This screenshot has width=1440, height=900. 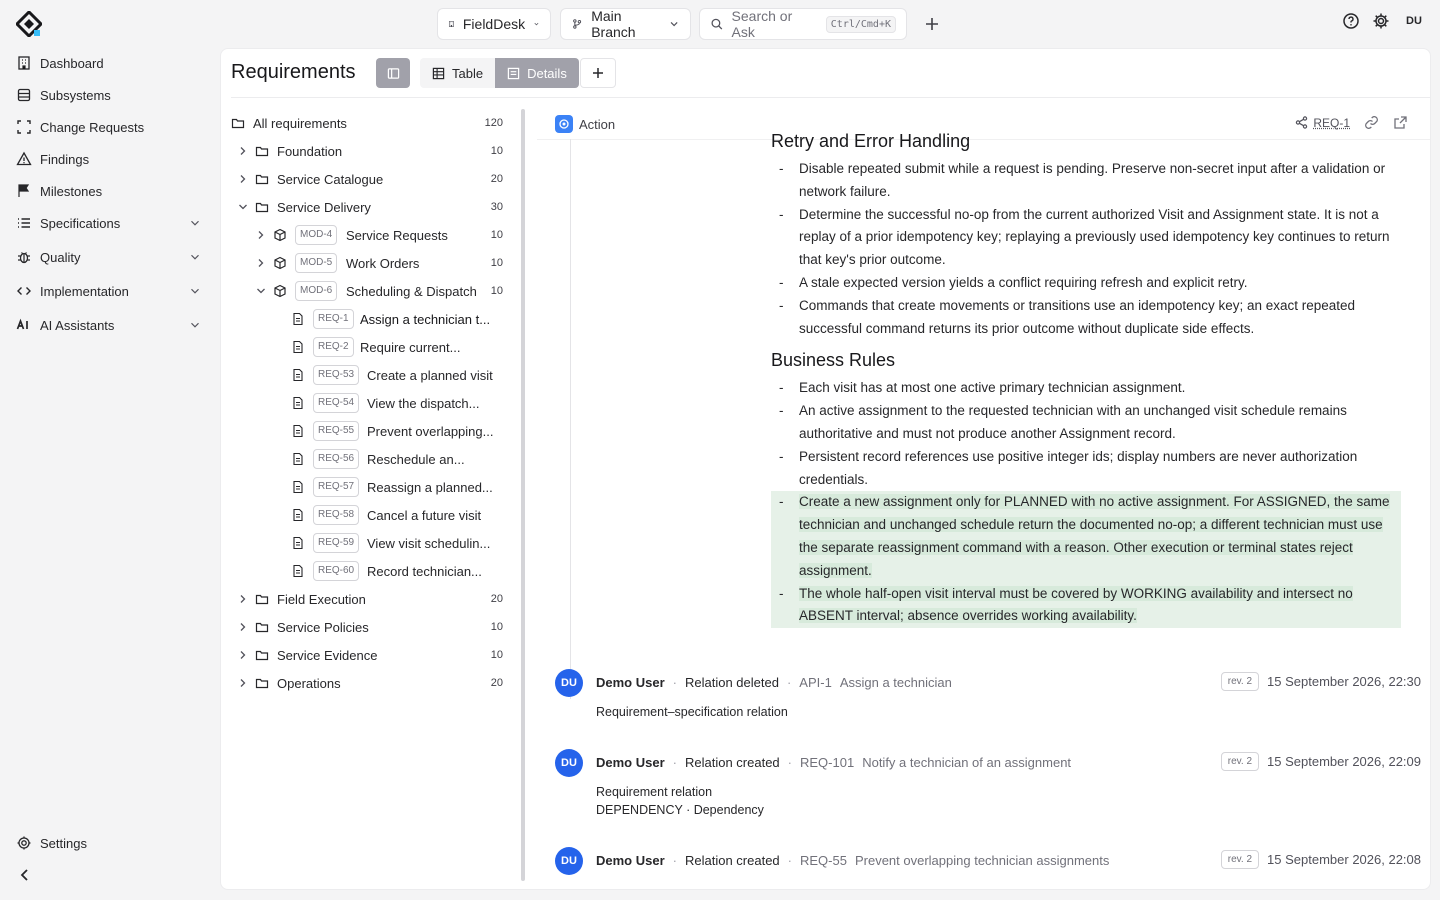 I want to click on search-input: Search or Ask Ctrl/Cmd+K, so click(x=803, y=24).